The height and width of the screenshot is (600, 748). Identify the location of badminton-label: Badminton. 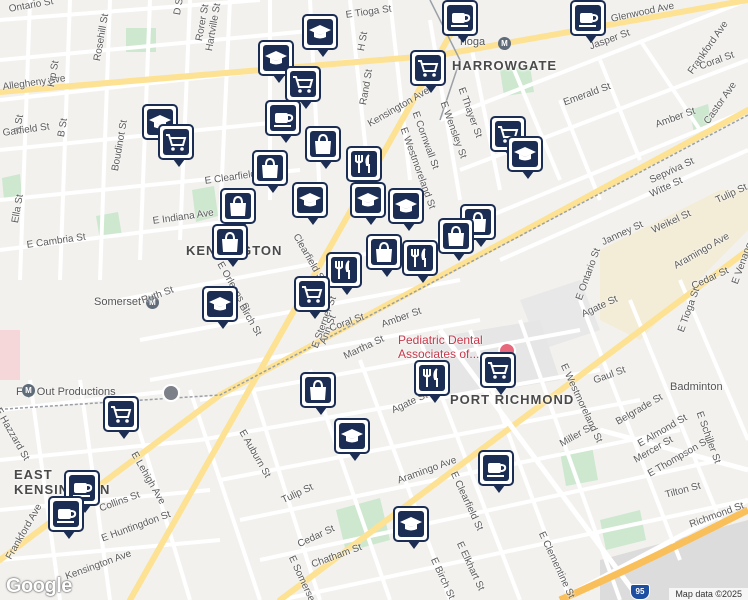
(696, 387).